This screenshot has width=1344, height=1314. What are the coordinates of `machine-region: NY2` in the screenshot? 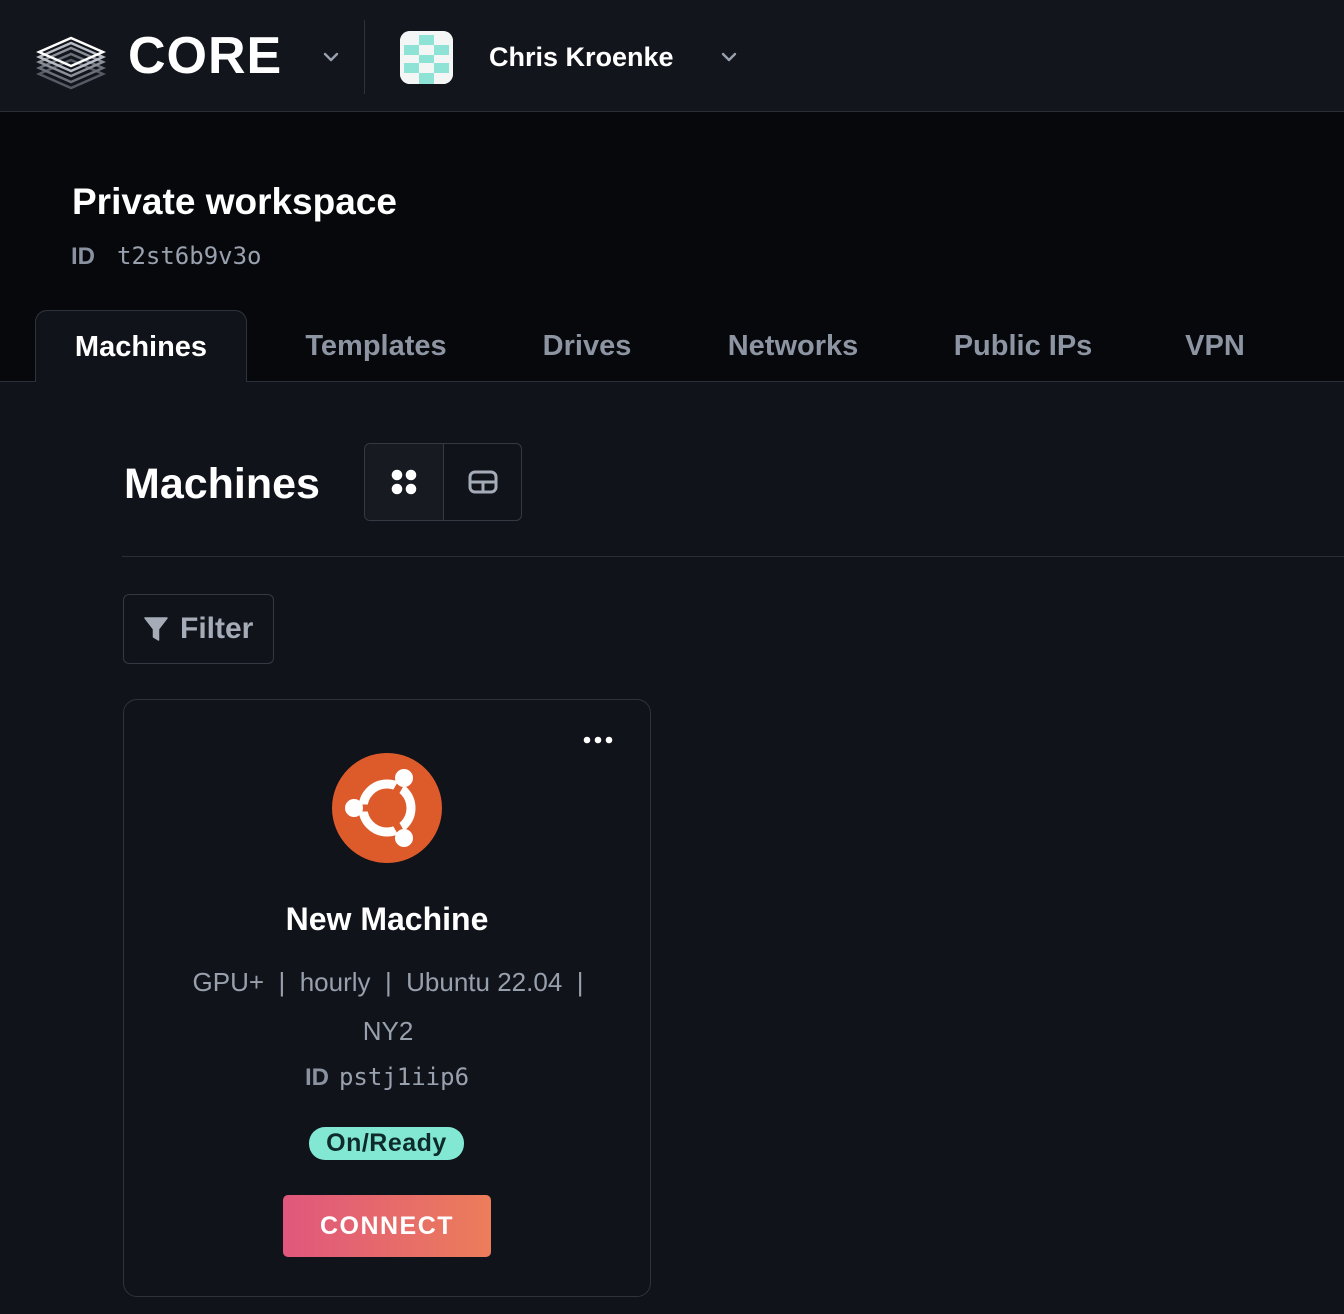 It's located at (388, 1031).